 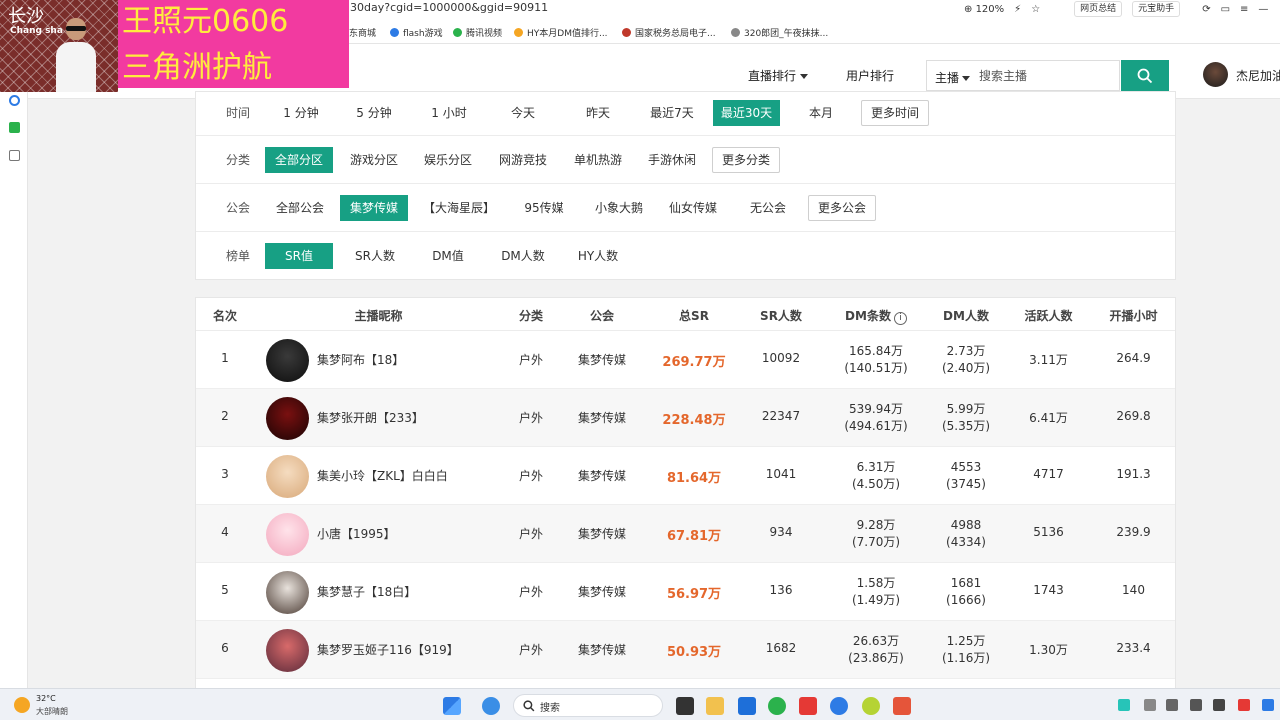 What do you see at coordinates (1263, 9) in the screenshot?
I see `minimize-icon: —` at bounding box center [1263, 9].